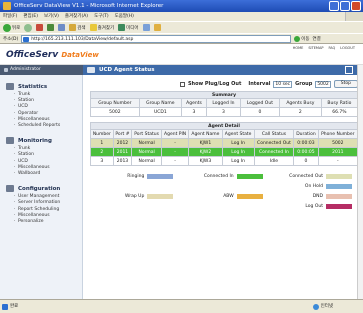 This screenshot has height=313, width=363. Describe the element at coordinates (339, 112) in the screenshot. I see `table-cell: 66.7%` at that location.